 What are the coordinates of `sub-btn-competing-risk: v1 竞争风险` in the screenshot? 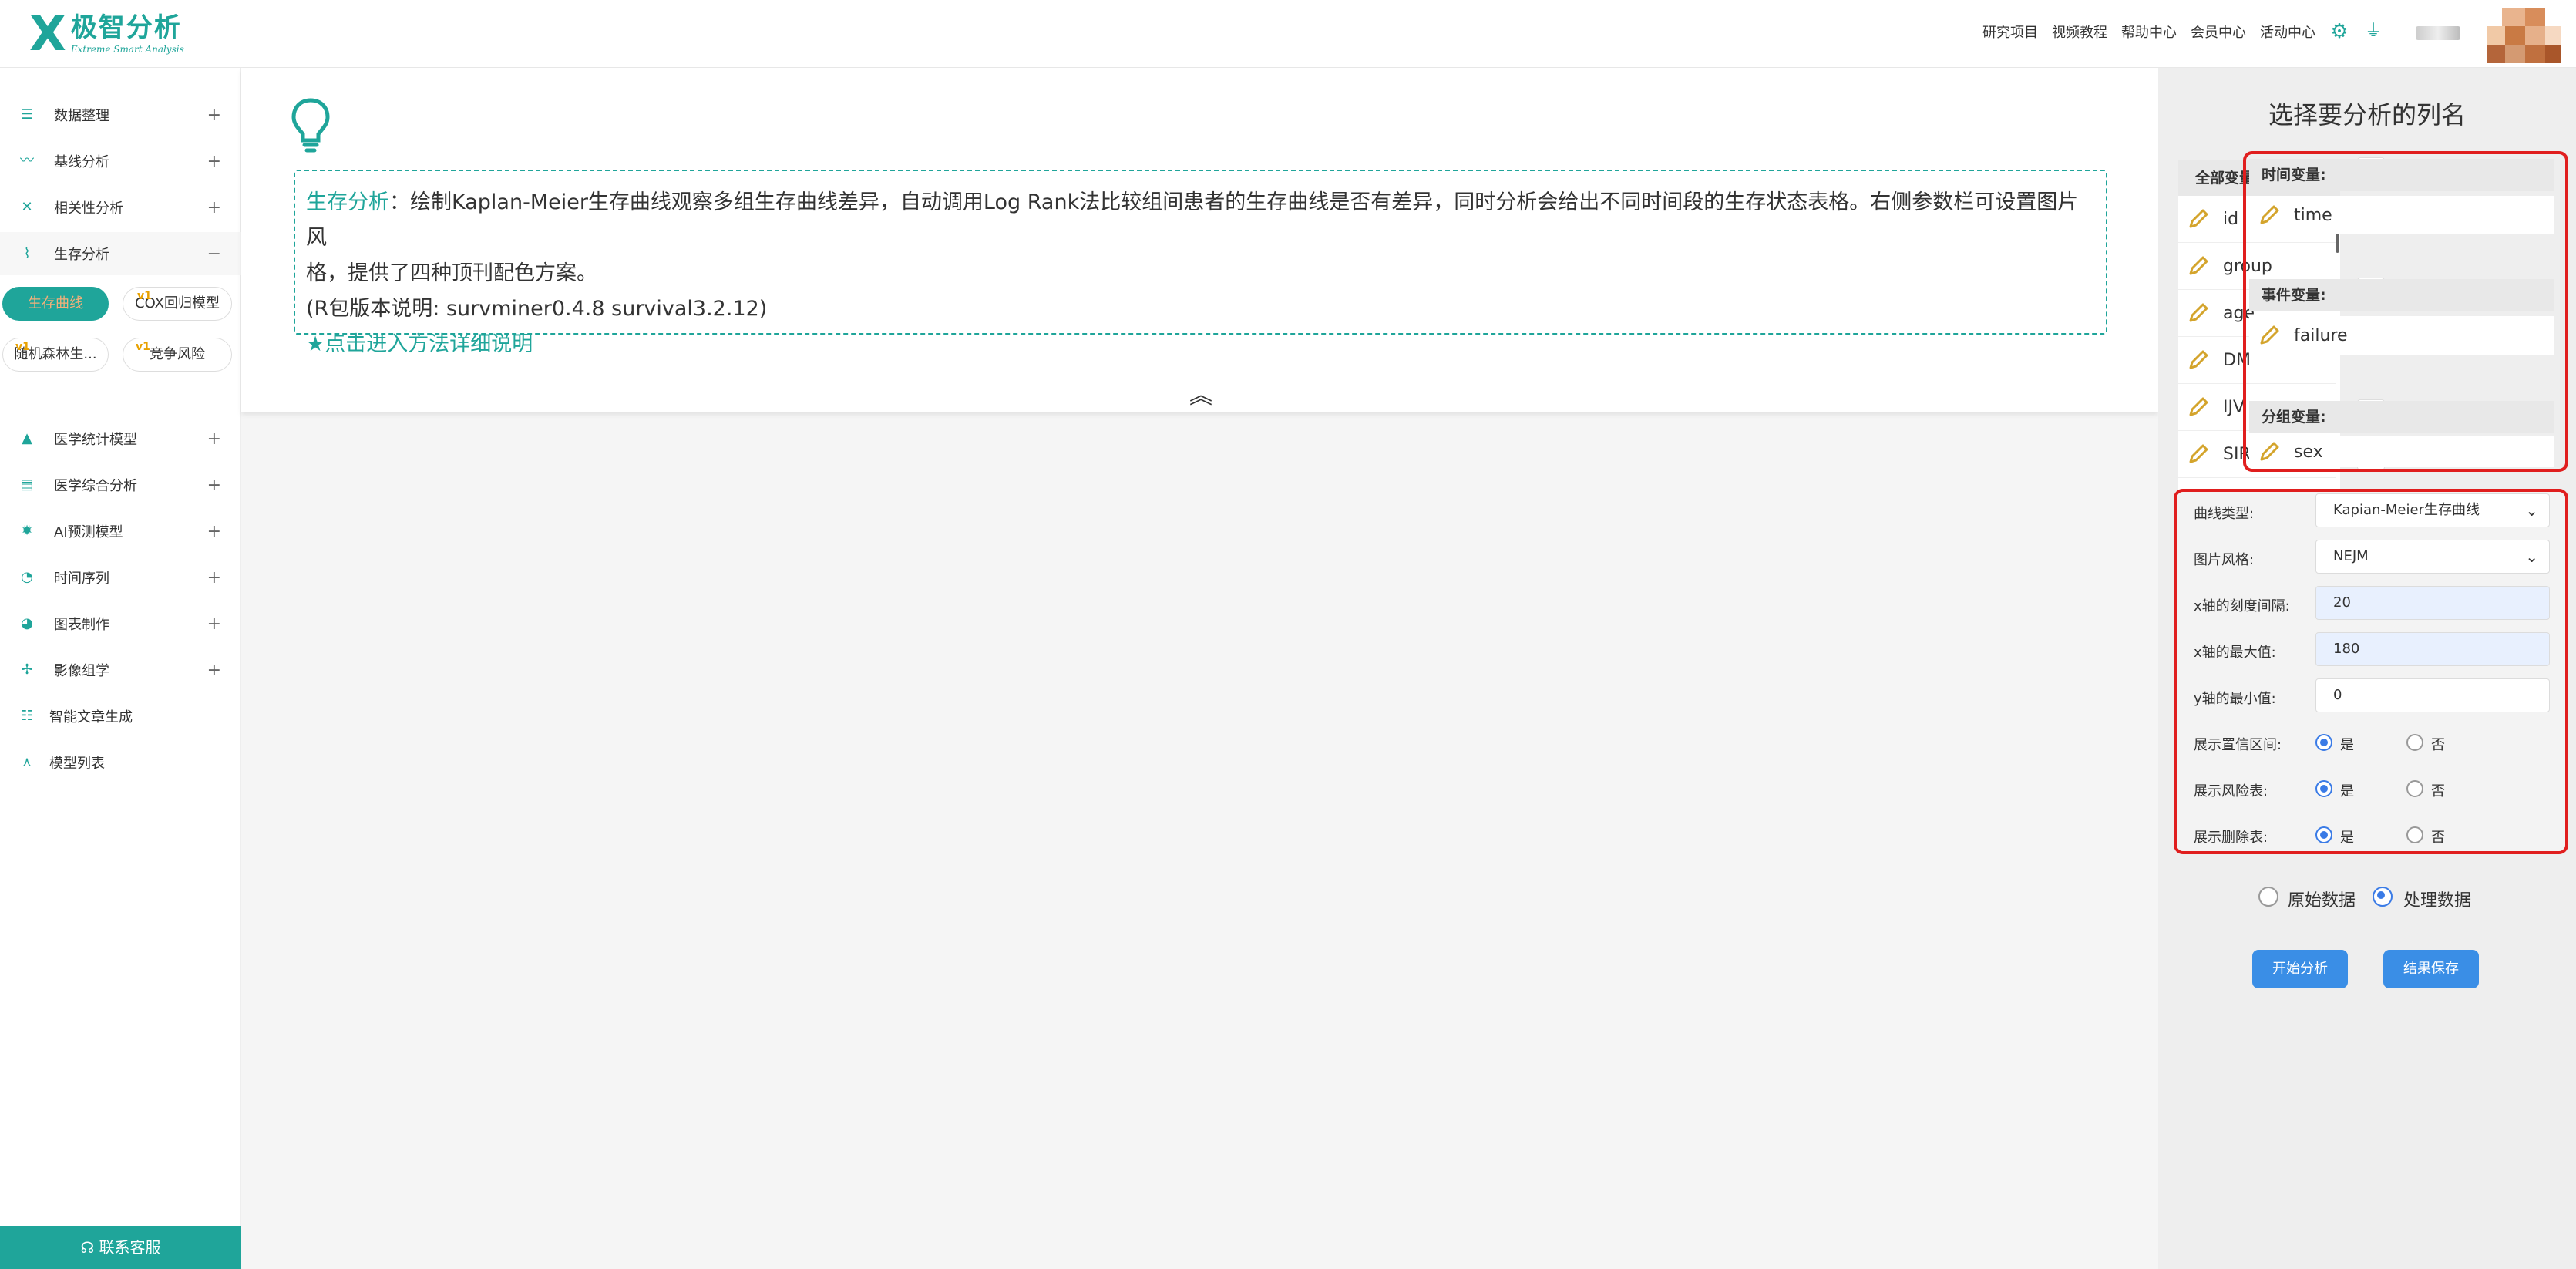 It's located at (177, 355).